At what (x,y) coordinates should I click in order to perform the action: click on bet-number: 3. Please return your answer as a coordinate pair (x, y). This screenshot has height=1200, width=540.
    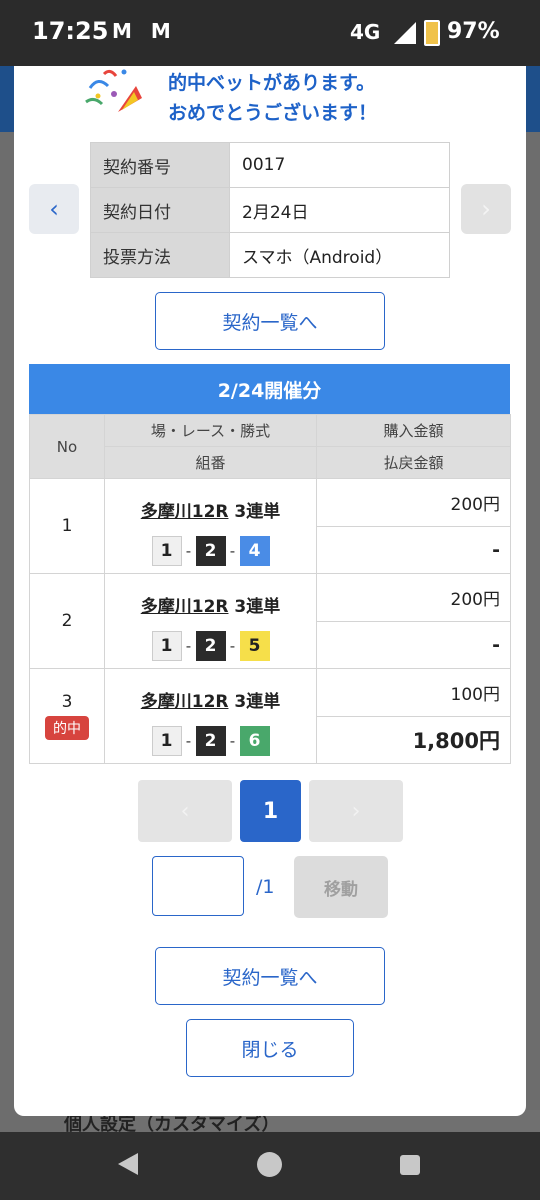
    Looking at the image, I should click on (67, 702).